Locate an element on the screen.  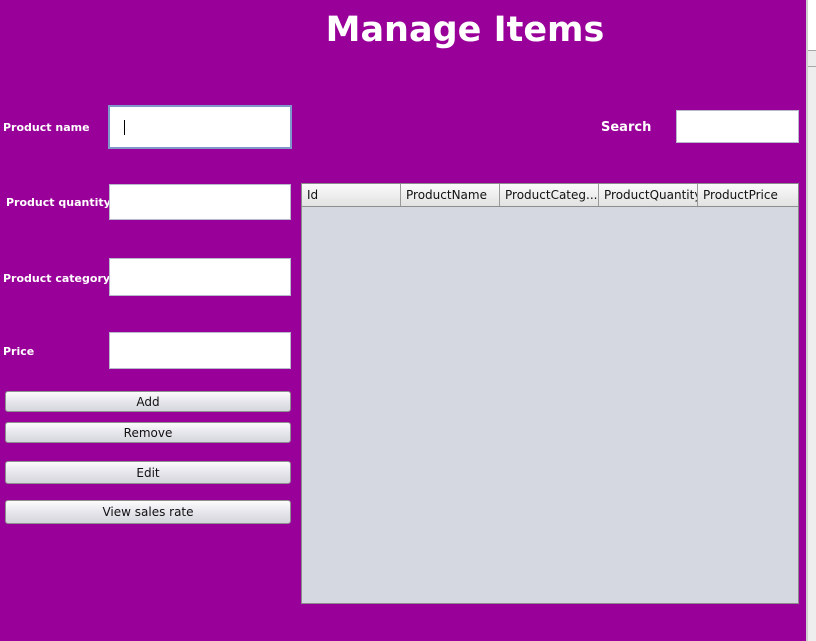
background-bar is located at coordinates (812, 58).